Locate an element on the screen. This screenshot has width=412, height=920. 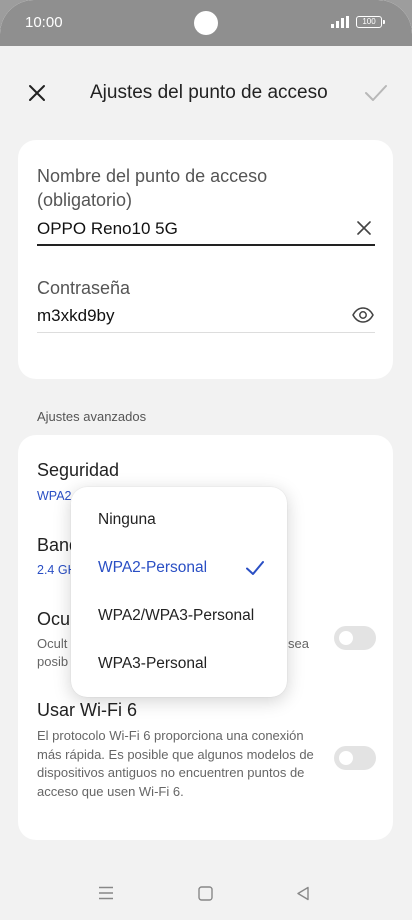
hotspot-name-label-required: (obligatorio) is located at coordinates (85, 200).